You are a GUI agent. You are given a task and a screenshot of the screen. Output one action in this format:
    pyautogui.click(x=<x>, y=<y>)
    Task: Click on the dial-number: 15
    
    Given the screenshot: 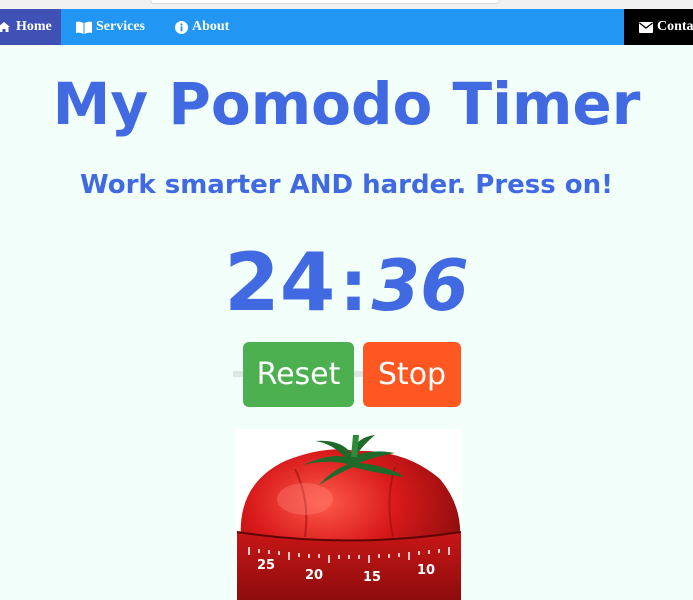 What is the action you would take?
    pyautogui.click(x=372, y=577)
    